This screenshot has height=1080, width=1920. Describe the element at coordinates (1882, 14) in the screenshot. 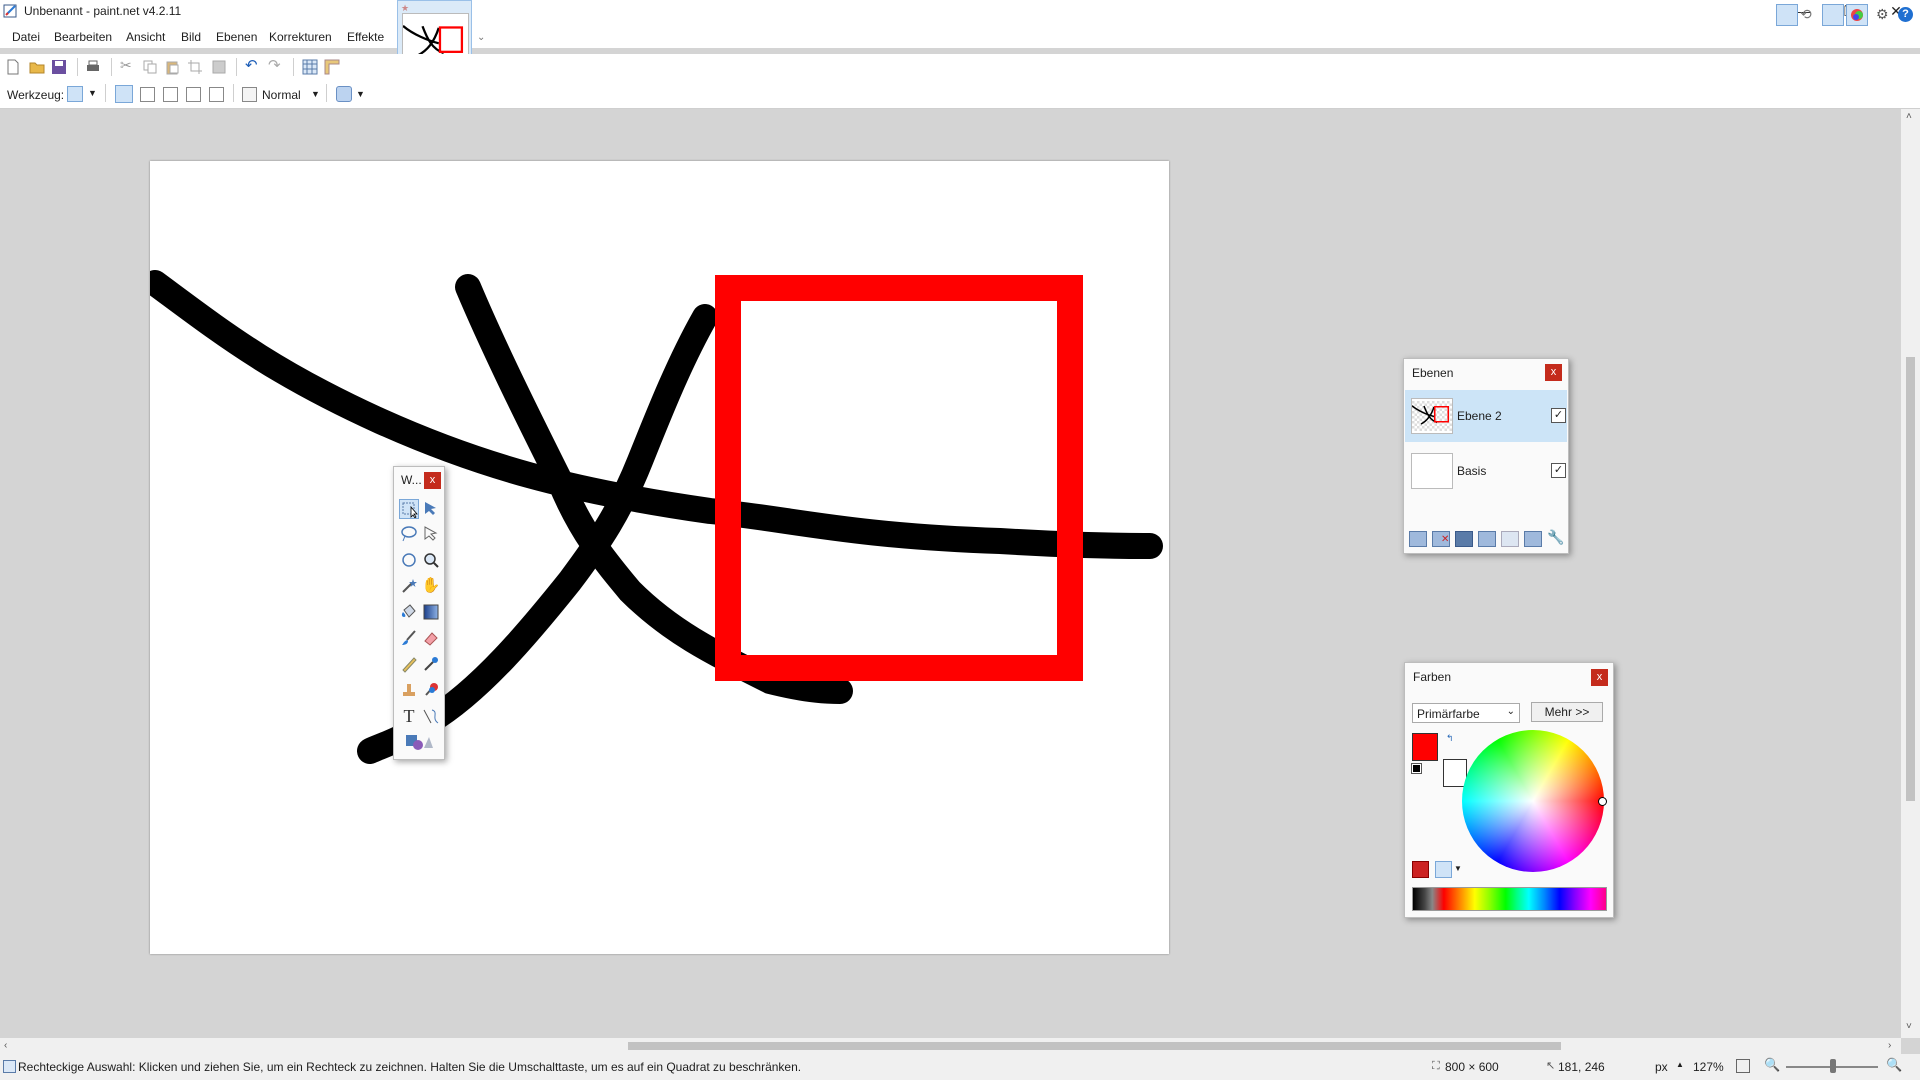

I see `settings-gear-icon: ⚙` at that location.